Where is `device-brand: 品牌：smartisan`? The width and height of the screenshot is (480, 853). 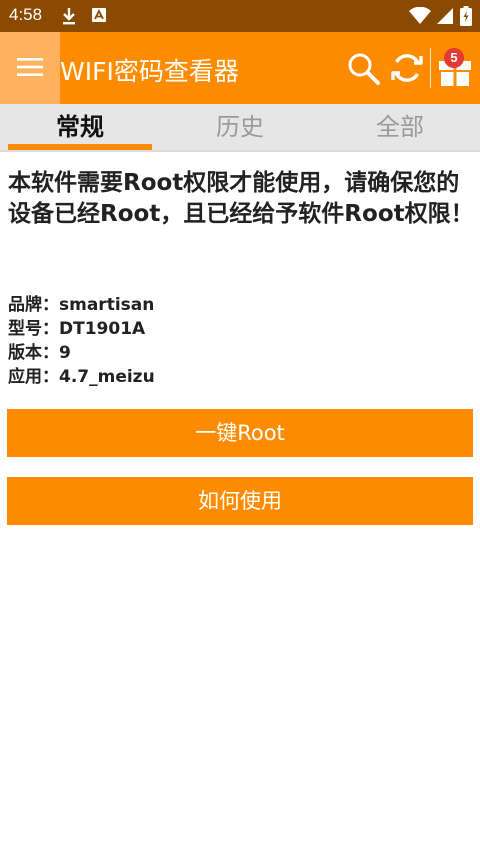 device-brand: 品牌：smartisan is located at coordinates (81, 305).